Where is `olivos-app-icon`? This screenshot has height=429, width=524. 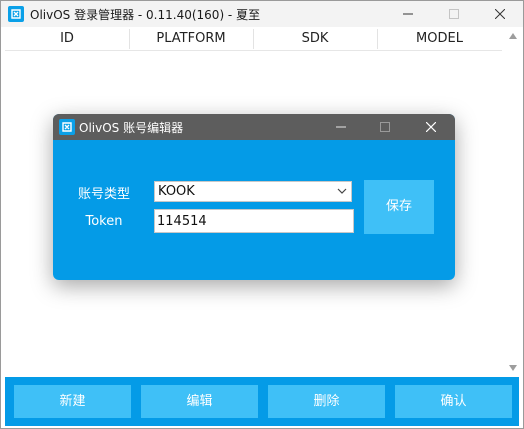 olivos-app-icon is located at coordinates (16, 14).